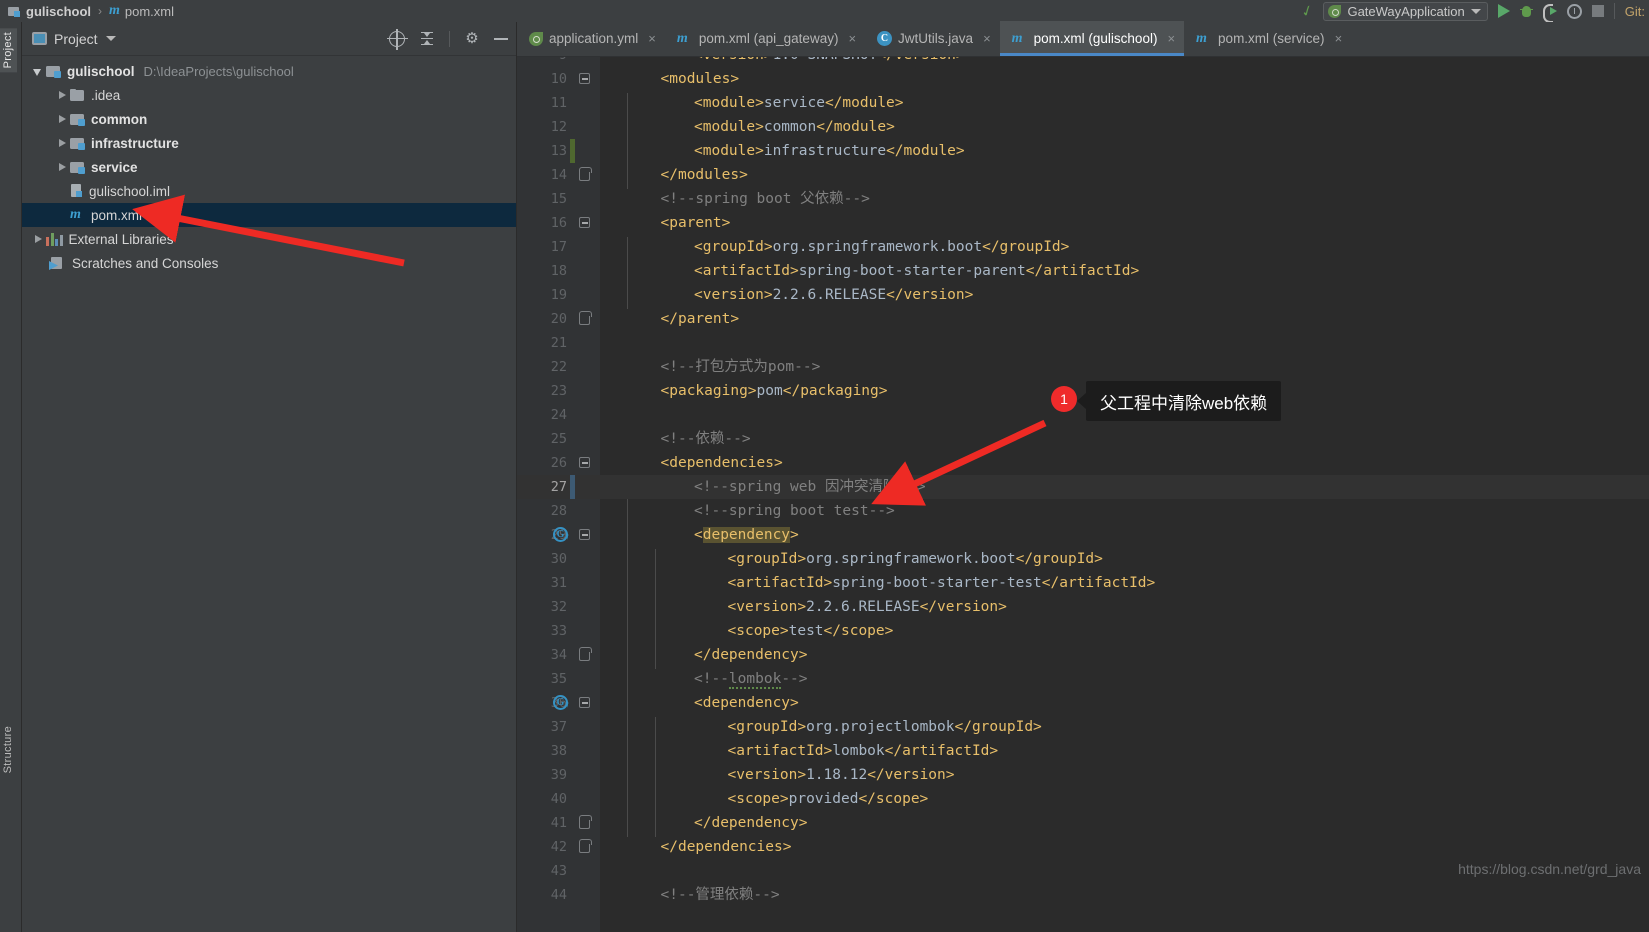 This screenshot has height=932, width=1649. I want to click on code-line: 28 <!--spring boot test-->, so click(1083, 511).